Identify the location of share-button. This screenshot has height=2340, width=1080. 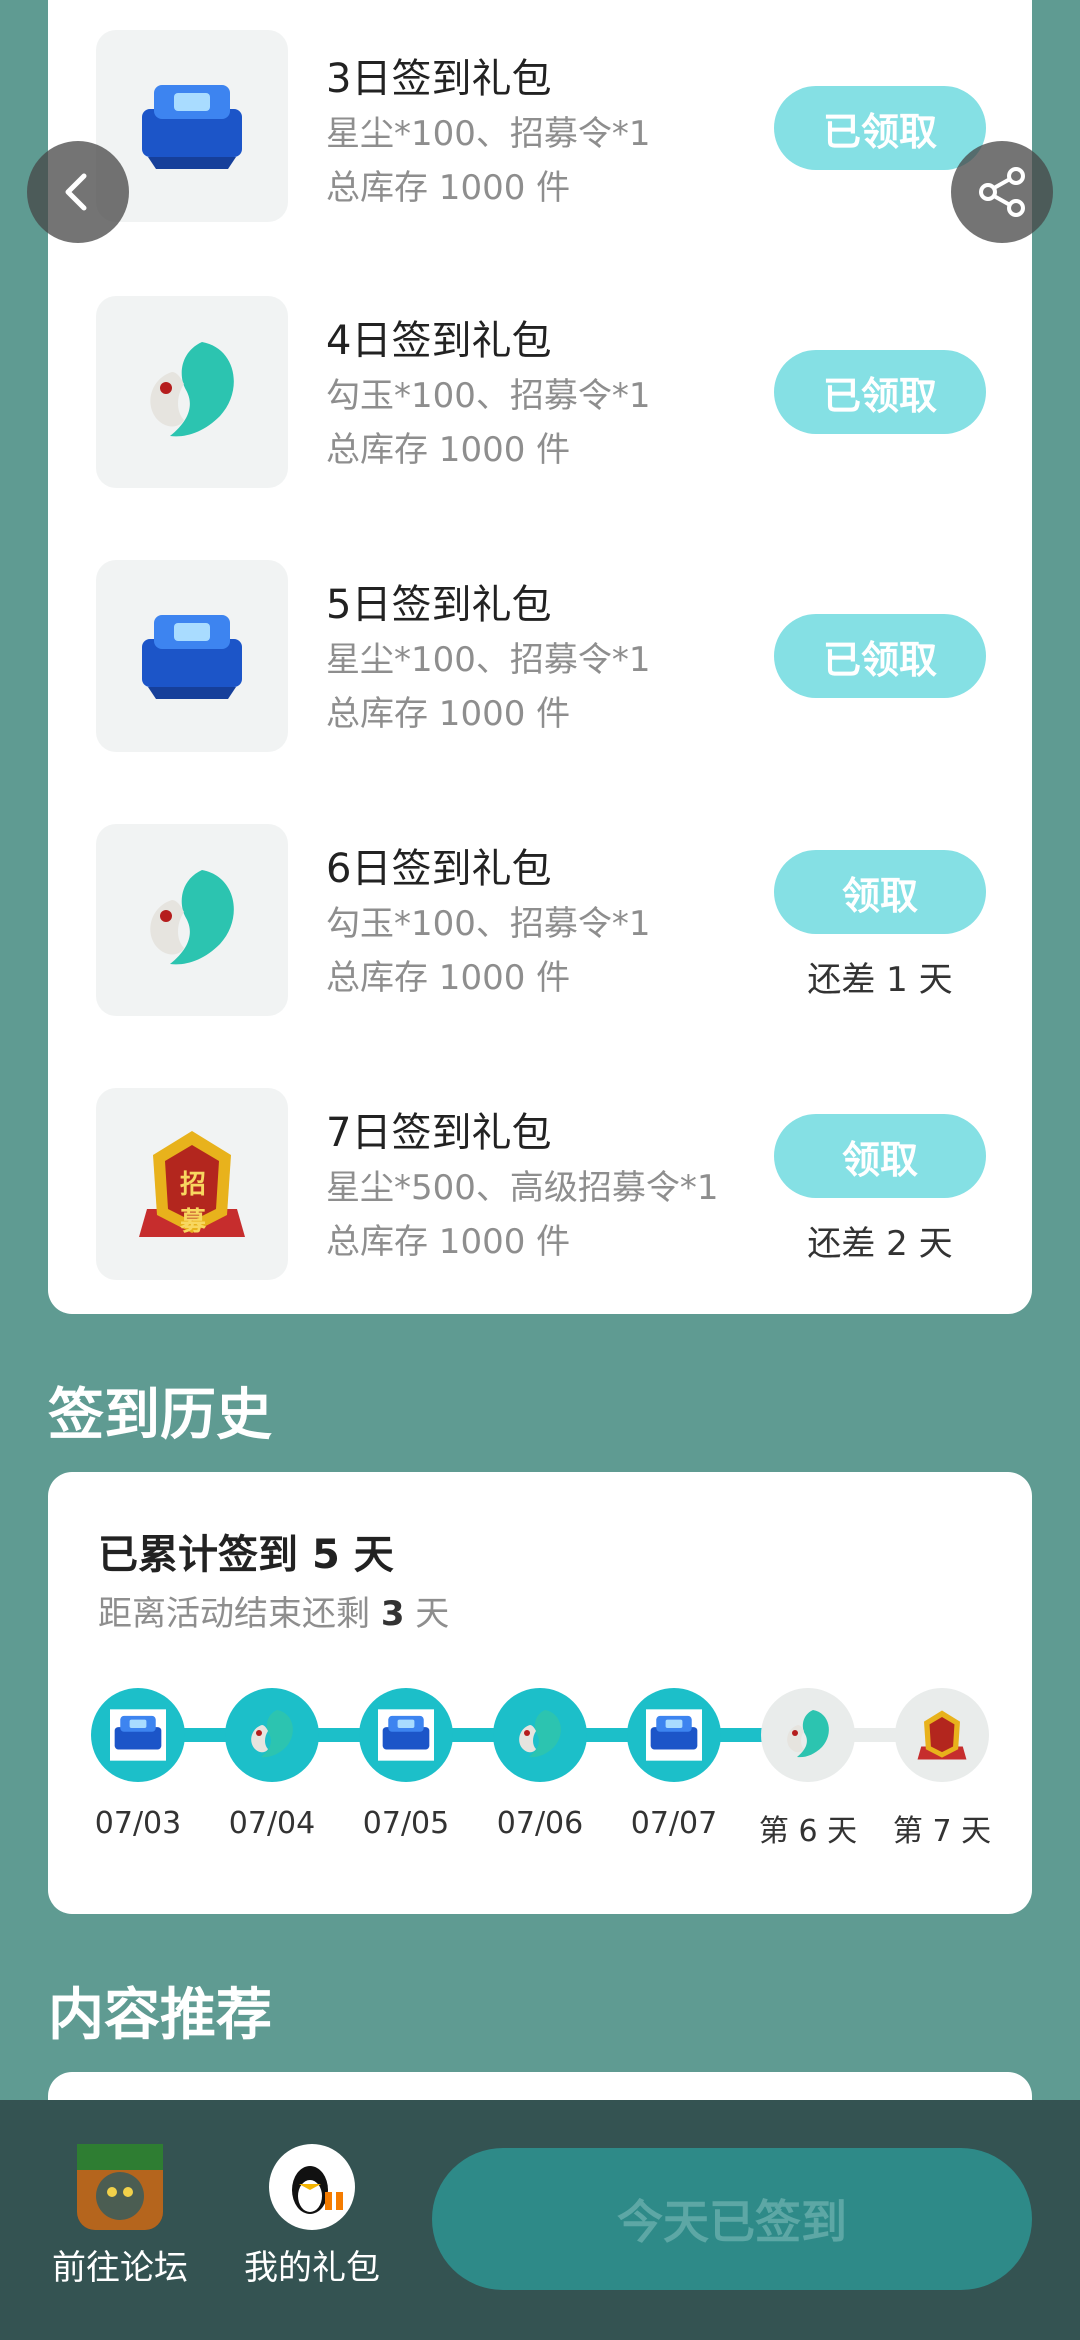
(1002, 192).